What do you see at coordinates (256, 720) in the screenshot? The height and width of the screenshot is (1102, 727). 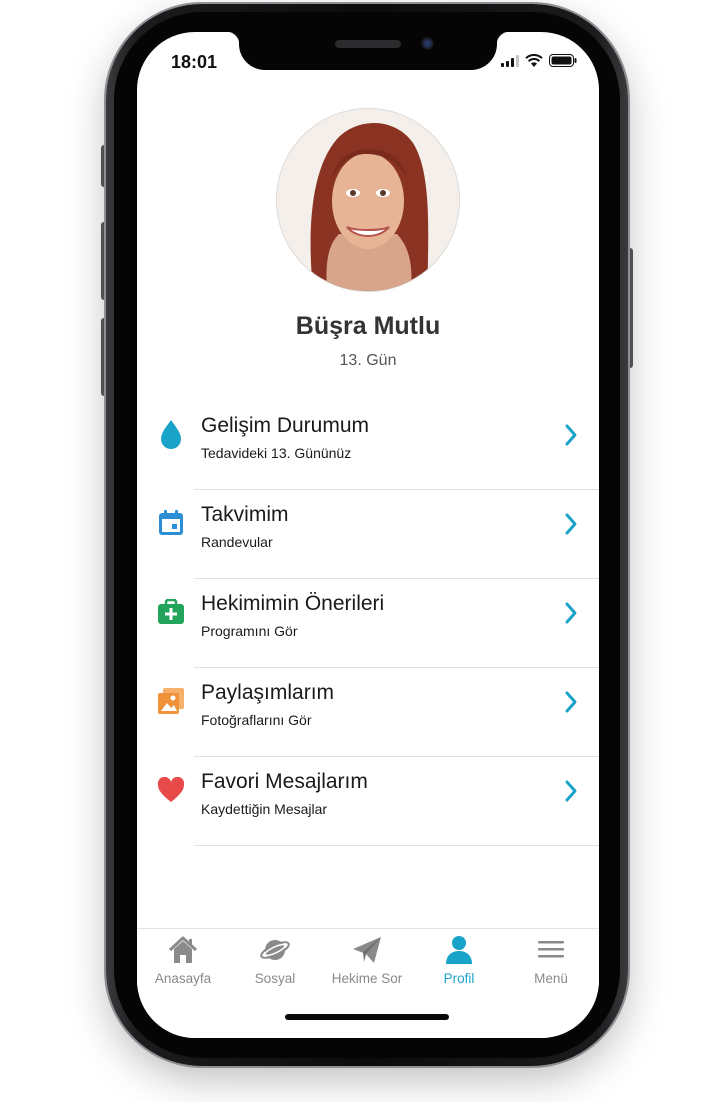 I see `menu-item-subtitle: Fotoğraflarını Gör` at bounding box center [256, 720].